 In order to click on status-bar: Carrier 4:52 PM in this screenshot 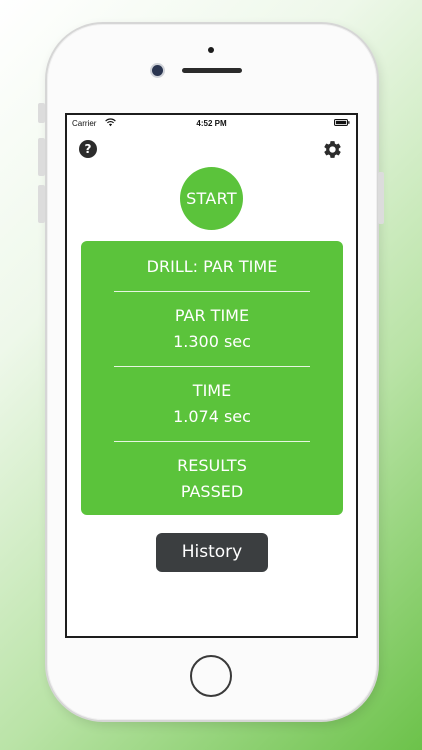, I will do `click(211, 124)`.